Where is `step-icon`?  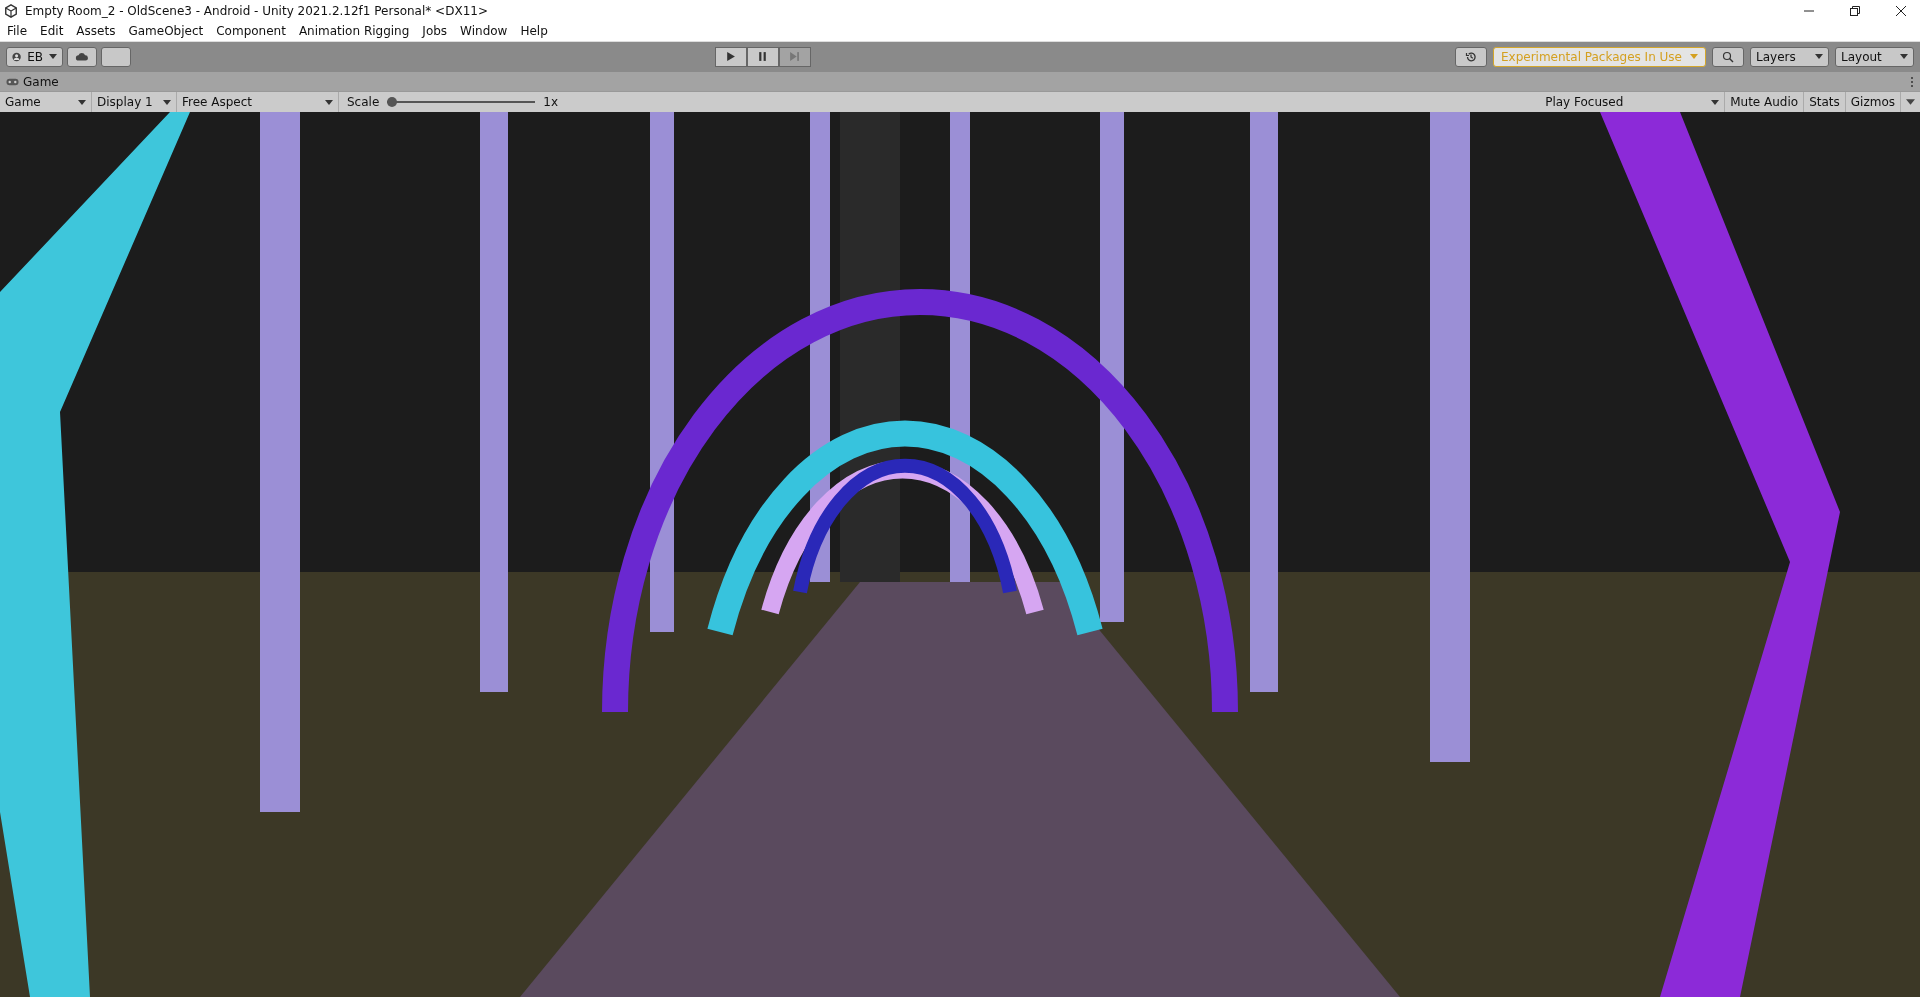
step-icon is located at coordinates (795, 57).